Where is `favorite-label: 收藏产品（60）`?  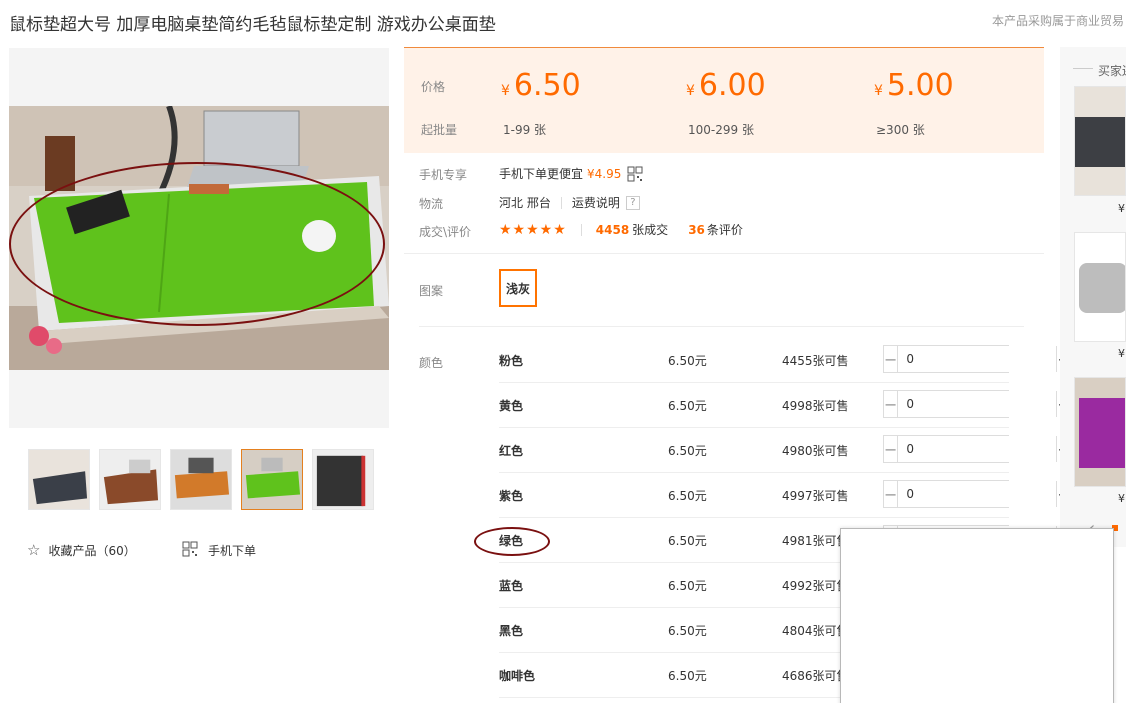 favorite-label: 收藏产品（60） is located at coordinates (92, 550).